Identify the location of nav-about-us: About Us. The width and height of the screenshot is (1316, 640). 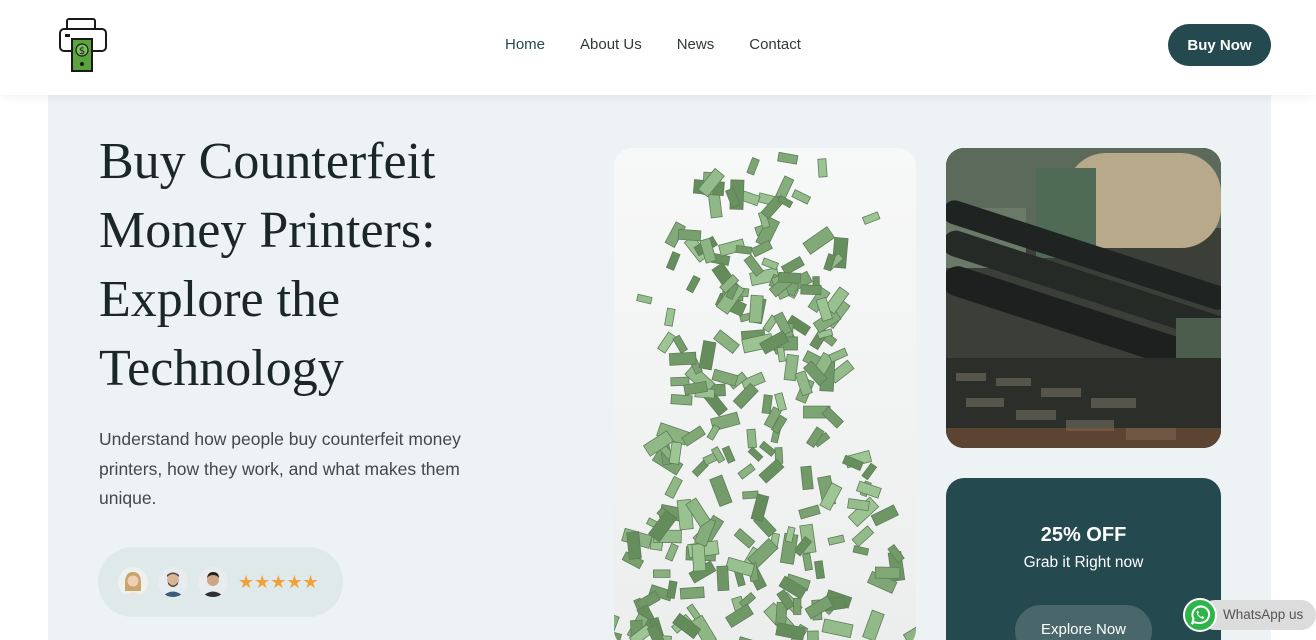
(611, 45).